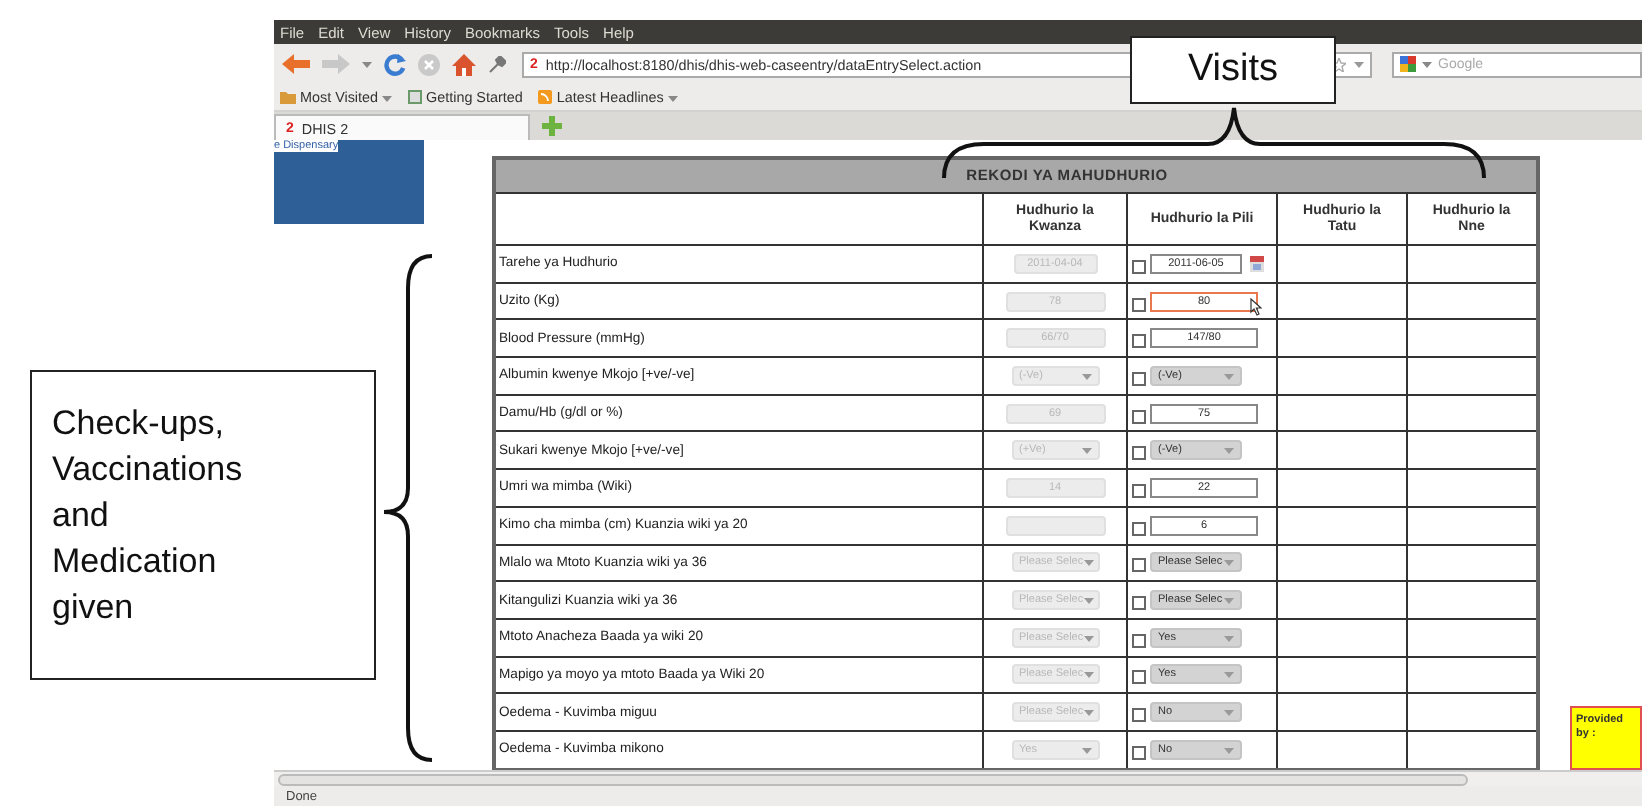 This screenshot has height=806, width=1642. I want to click on home-icon, so click(464, 64).